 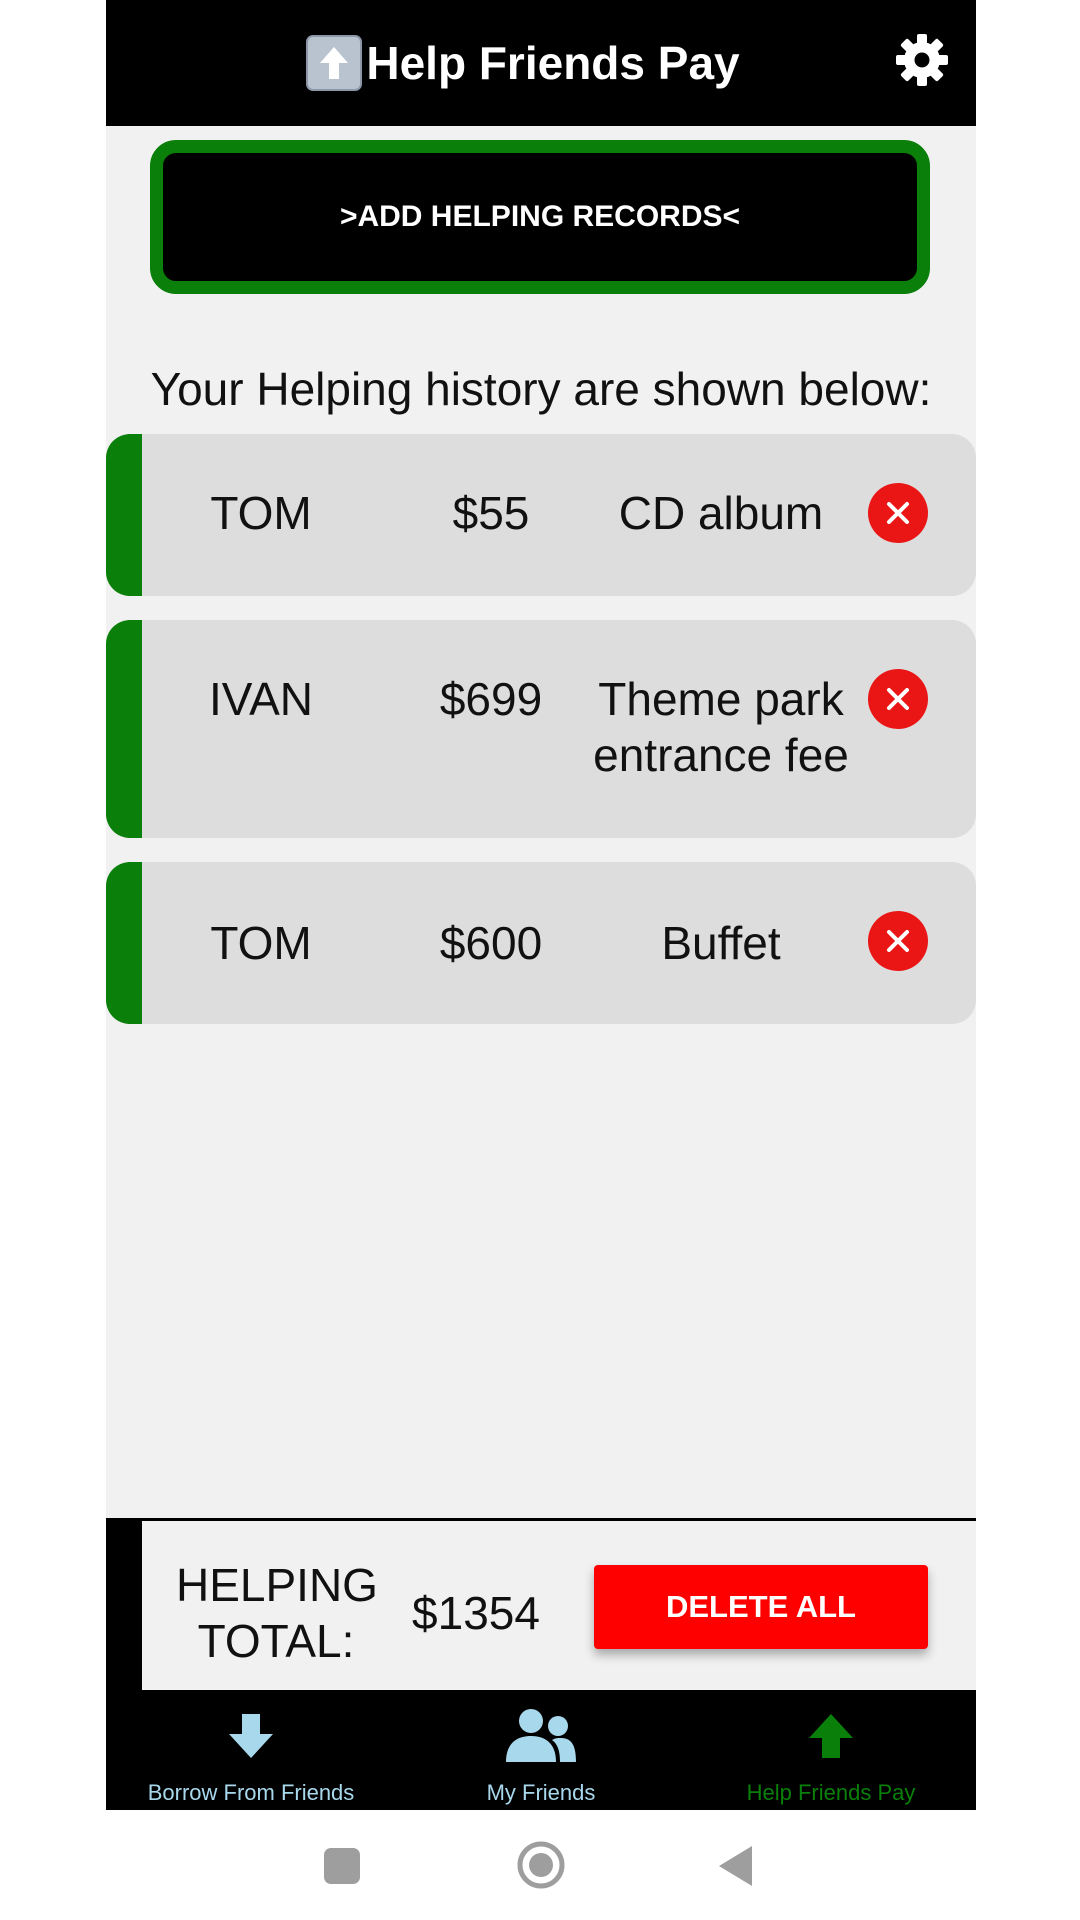 I want to click on app-header: Help Friends Pay, so click(x=541, y=63).